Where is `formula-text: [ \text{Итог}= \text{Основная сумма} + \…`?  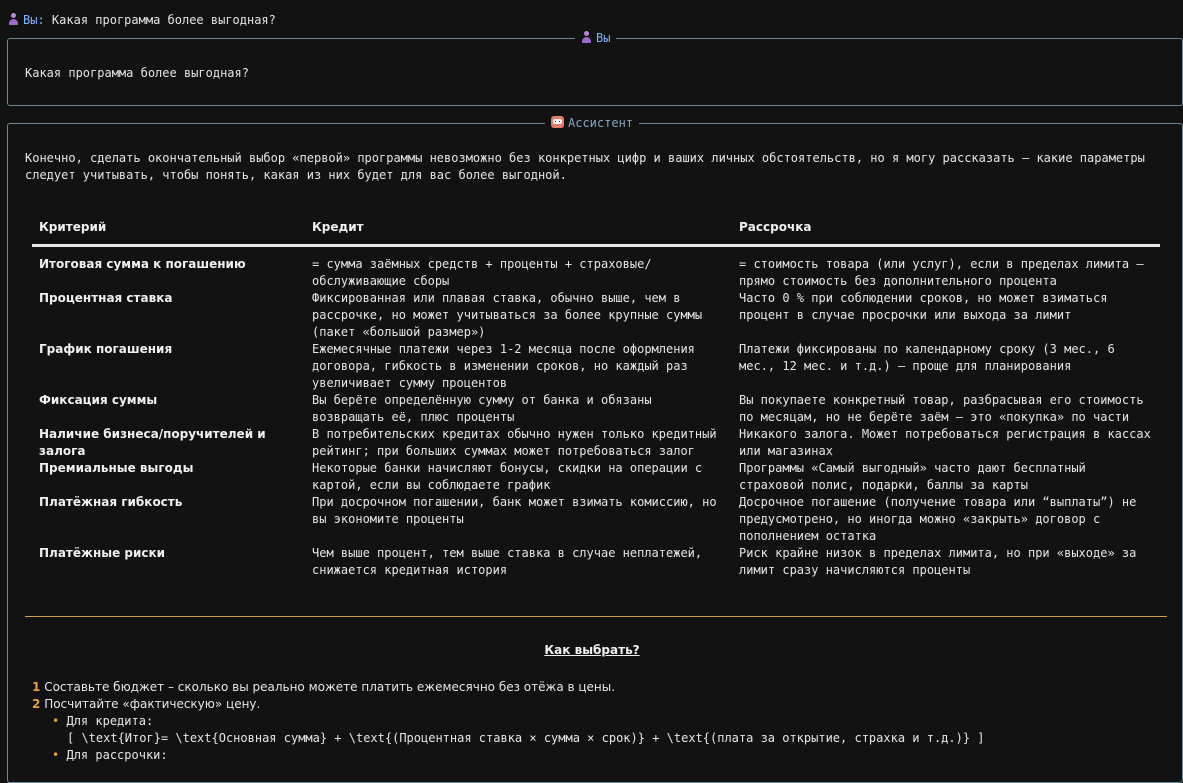 formula-text: [ \text{Итог}= \text{Основная сумма} + \… is located at coordinates (526, 738).